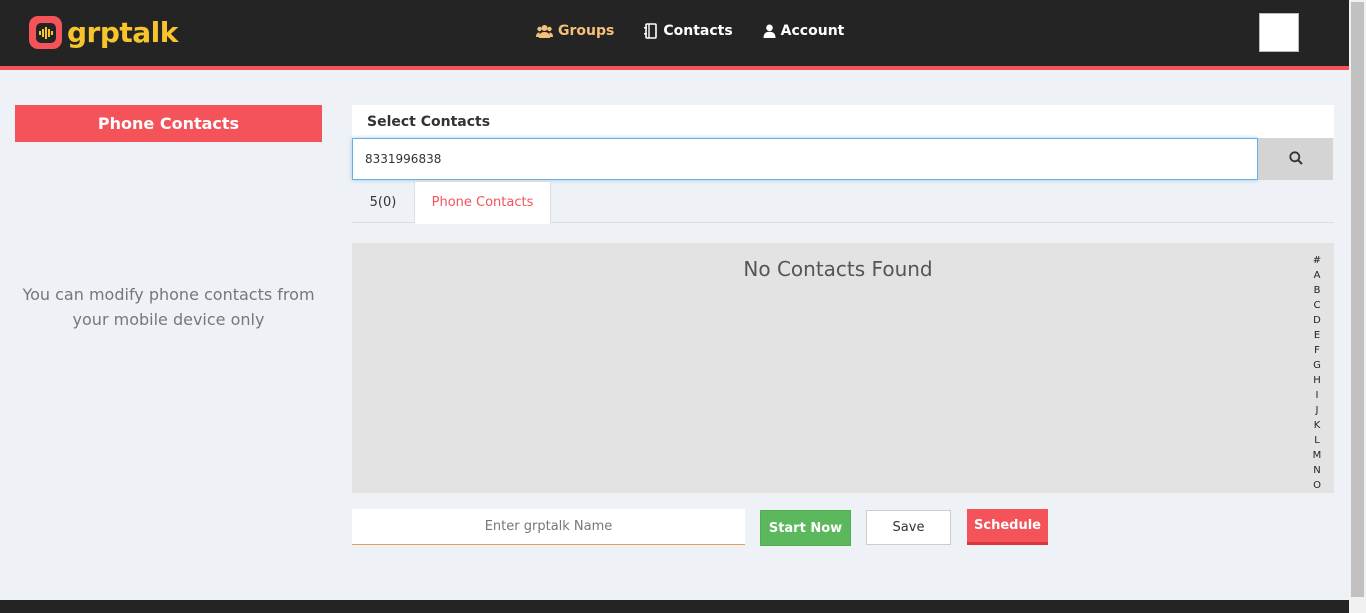 This screenshot has height=613, width=1366. What do you see at coordinates (838, 269) in the screenshot?
I see `empty-state-message: No Contacts Found` at bounding box center [838, 269].